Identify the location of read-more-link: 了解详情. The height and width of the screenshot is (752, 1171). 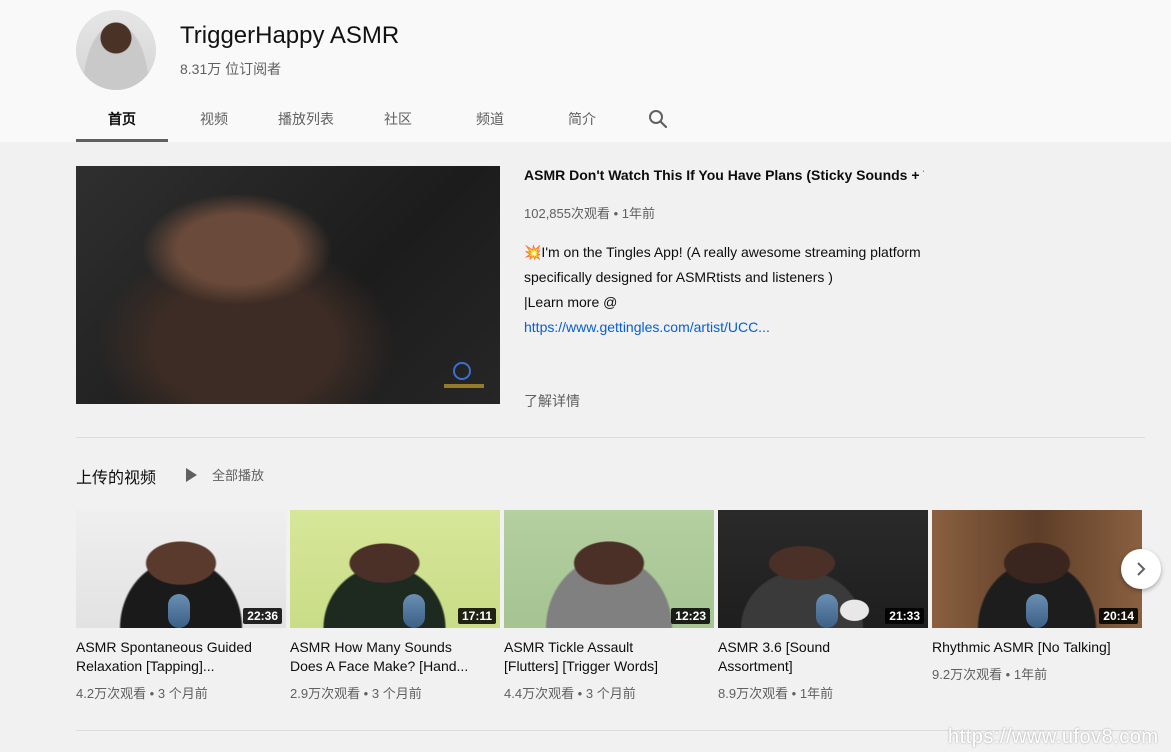
(552, 401).